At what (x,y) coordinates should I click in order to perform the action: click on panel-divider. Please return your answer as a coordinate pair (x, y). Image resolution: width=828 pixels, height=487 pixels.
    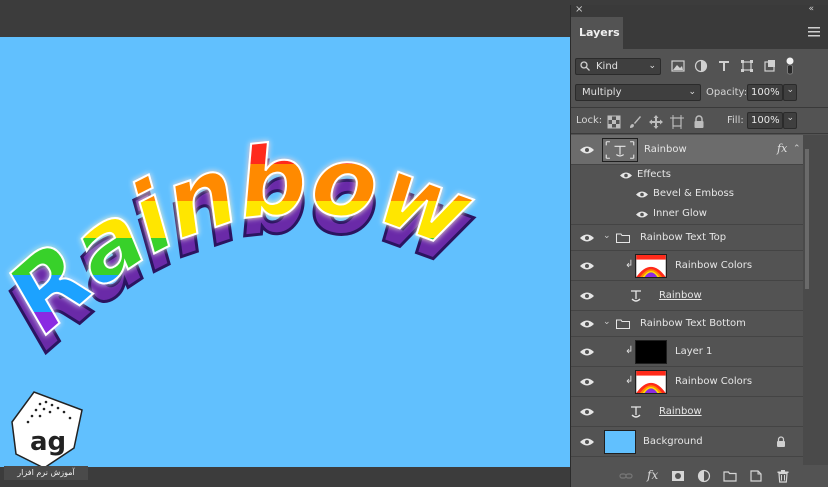
    Looking at the image, I should click on (699, 107).